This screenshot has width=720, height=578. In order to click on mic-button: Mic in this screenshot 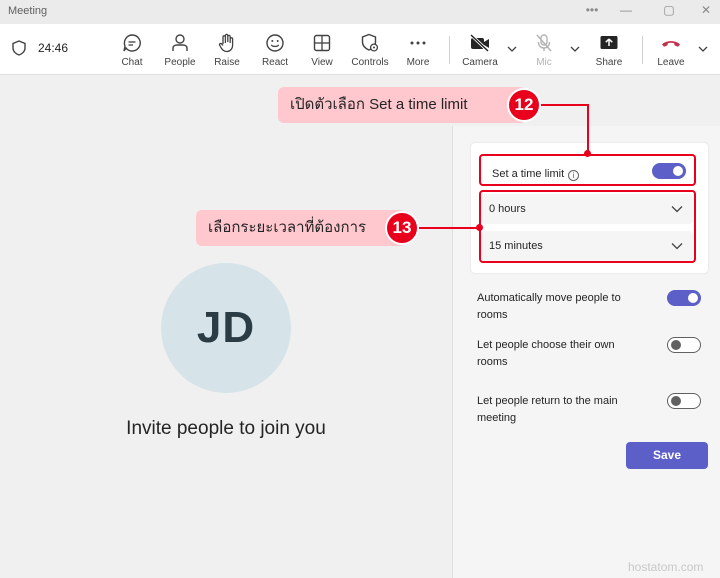, I will do `click(544, 50)`.